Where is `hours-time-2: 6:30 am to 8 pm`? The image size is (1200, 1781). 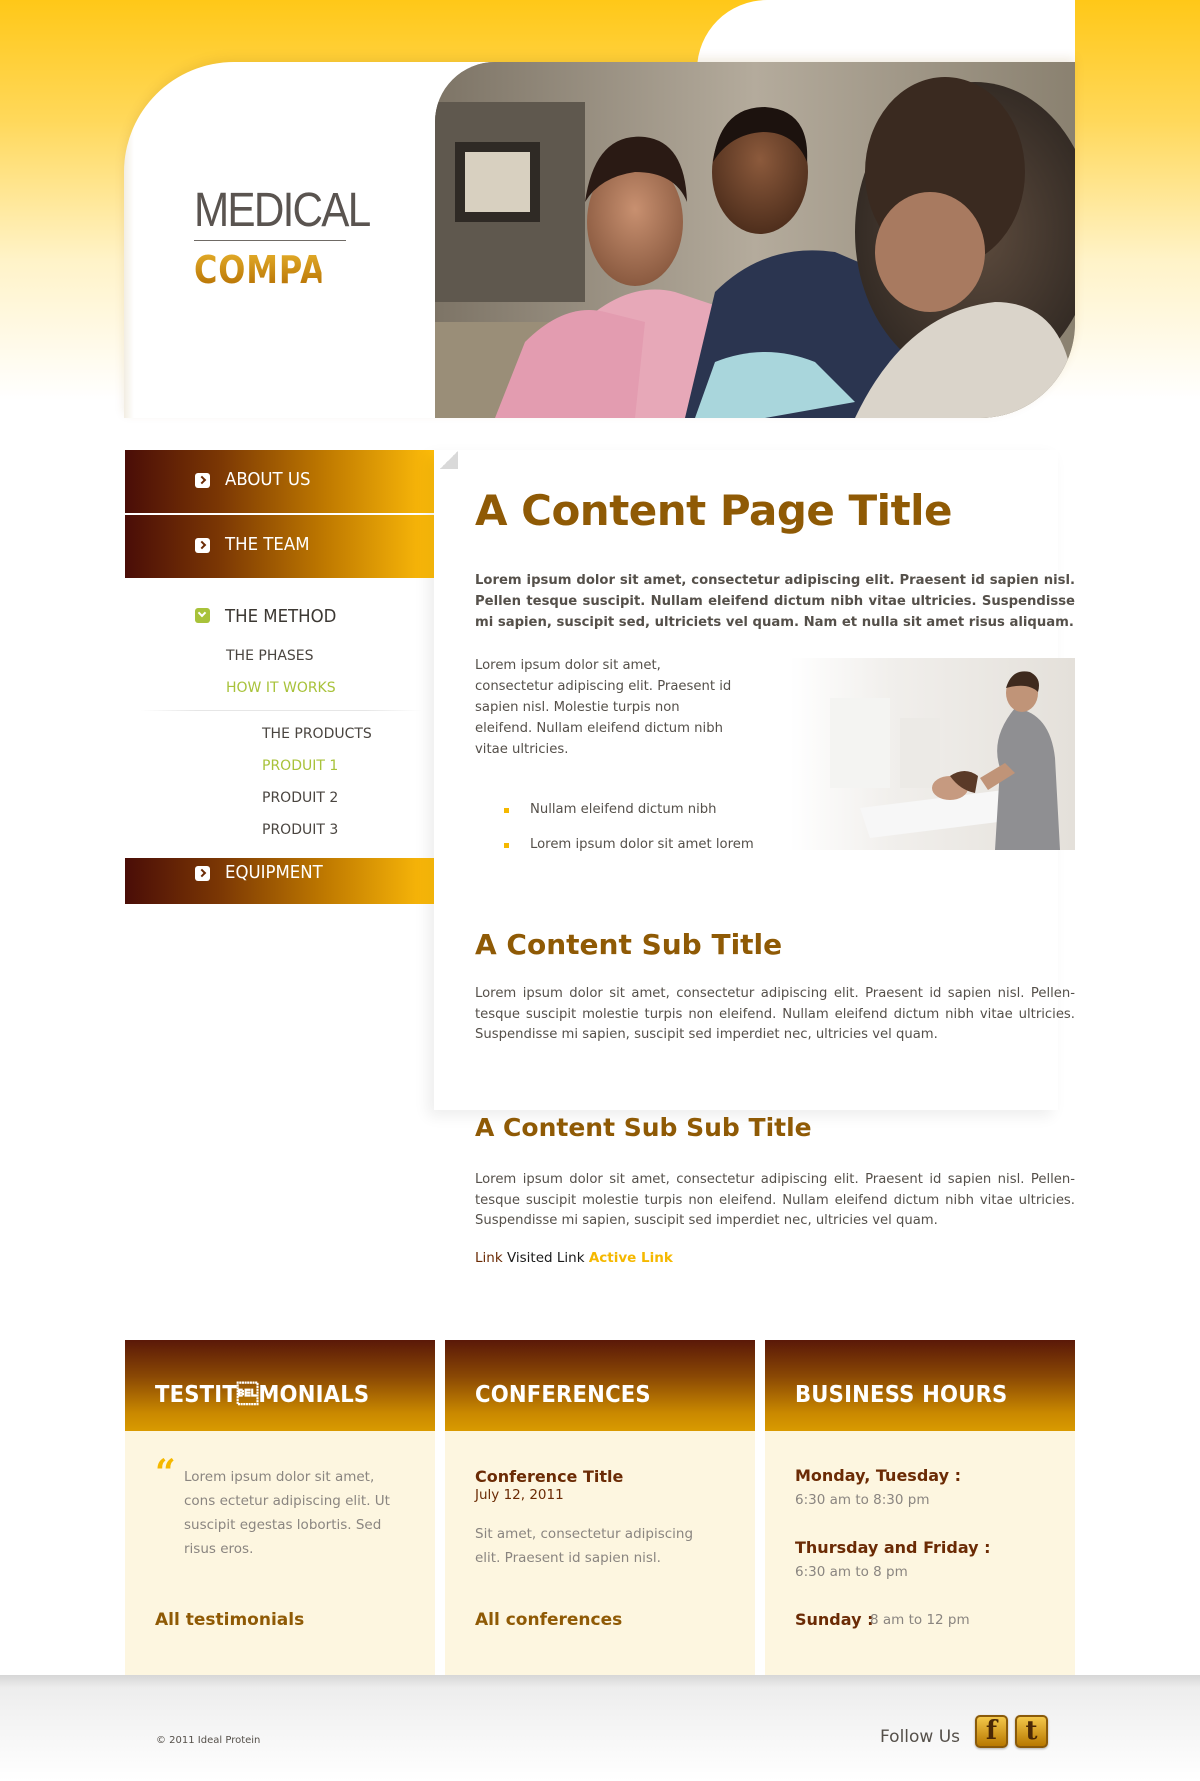
hours-time-2: 6:30 am to 8 pm is located at coordinates (851, 1572).